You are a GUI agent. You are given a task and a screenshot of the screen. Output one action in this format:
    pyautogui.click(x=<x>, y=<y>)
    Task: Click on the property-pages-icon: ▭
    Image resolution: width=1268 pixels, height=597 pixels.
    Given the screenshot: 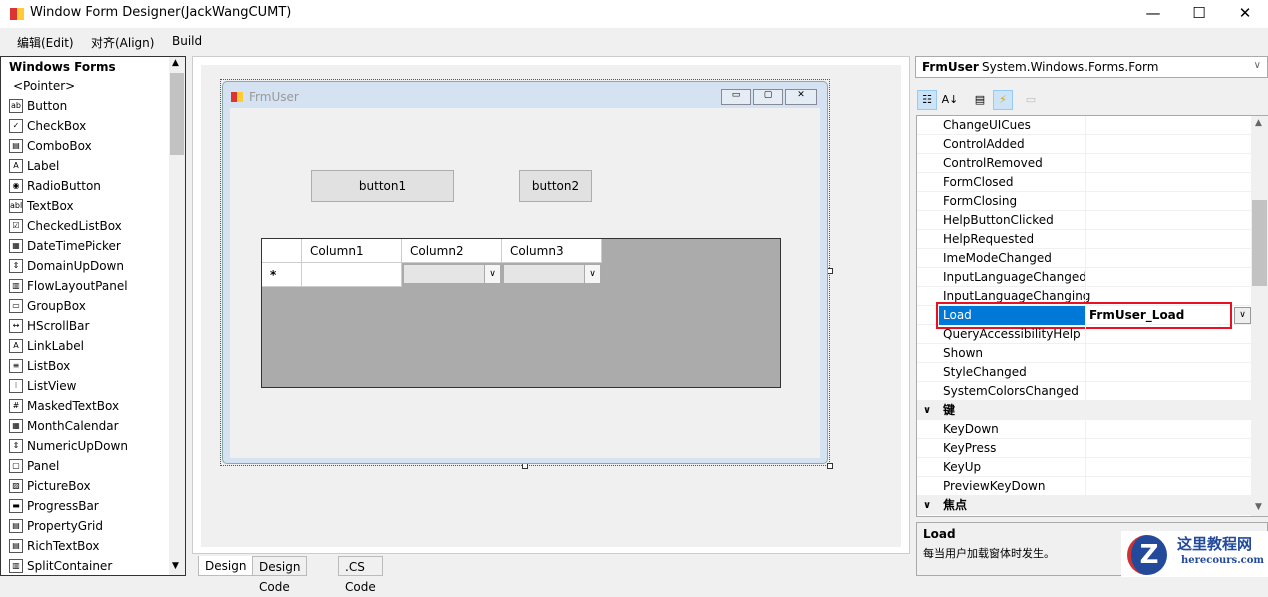 What is the action you would take?
    pyautogui.click(x=1031, y=100)
    